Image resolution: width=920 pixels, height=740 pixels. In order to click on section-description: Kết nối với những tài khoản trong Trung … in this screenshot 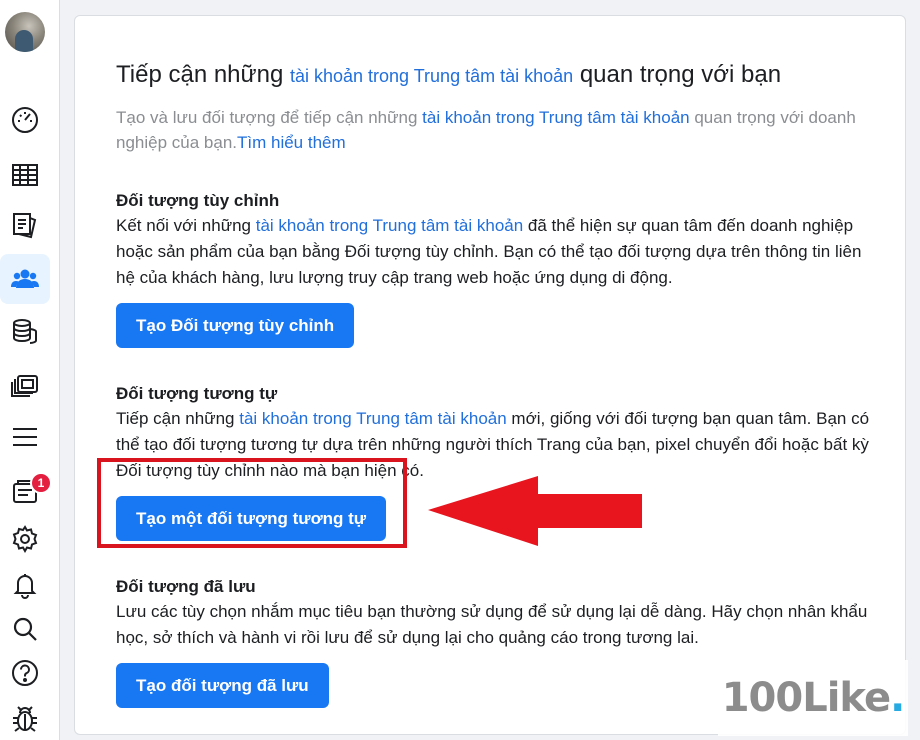, I will do `click(489, 251)`.